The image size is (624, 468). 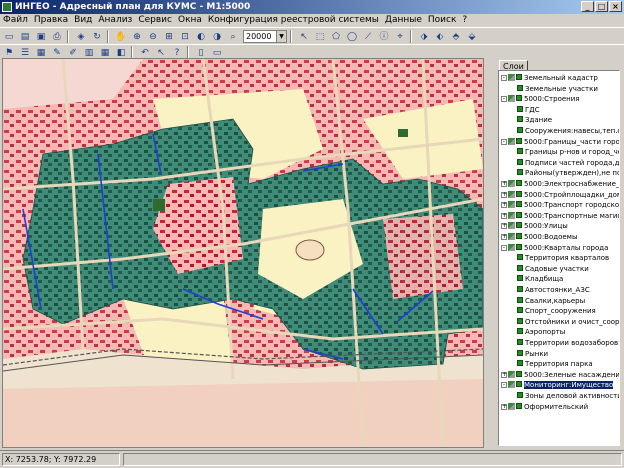 I want to click on measure-icon: ⌖, so click(x=400, y=37).